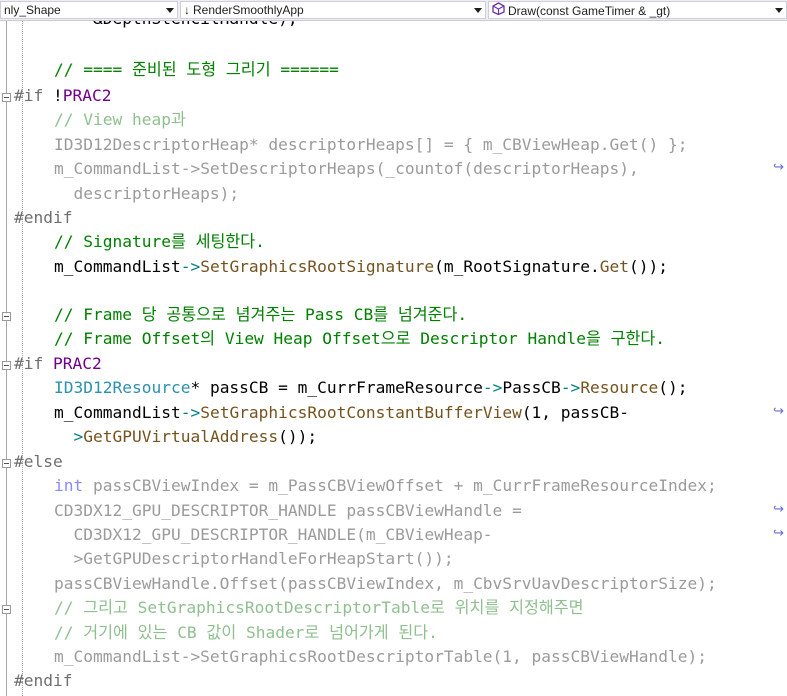 This screenshot has width=787, height=696. I want to click on scope-dropdown: ↓ RenderSmoothlyApp, so click(333, 10).